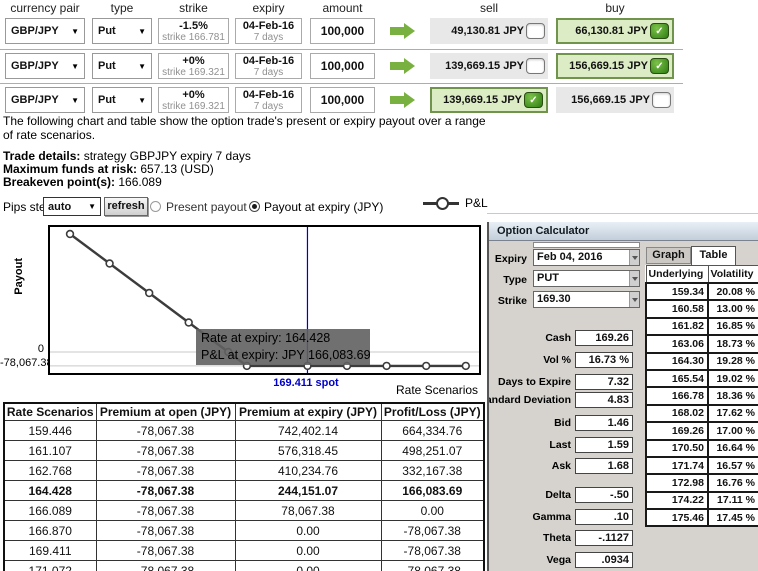 This screenshot has width=758, height=571. I want to click on stat-input: 1.59, so click(604, 445).